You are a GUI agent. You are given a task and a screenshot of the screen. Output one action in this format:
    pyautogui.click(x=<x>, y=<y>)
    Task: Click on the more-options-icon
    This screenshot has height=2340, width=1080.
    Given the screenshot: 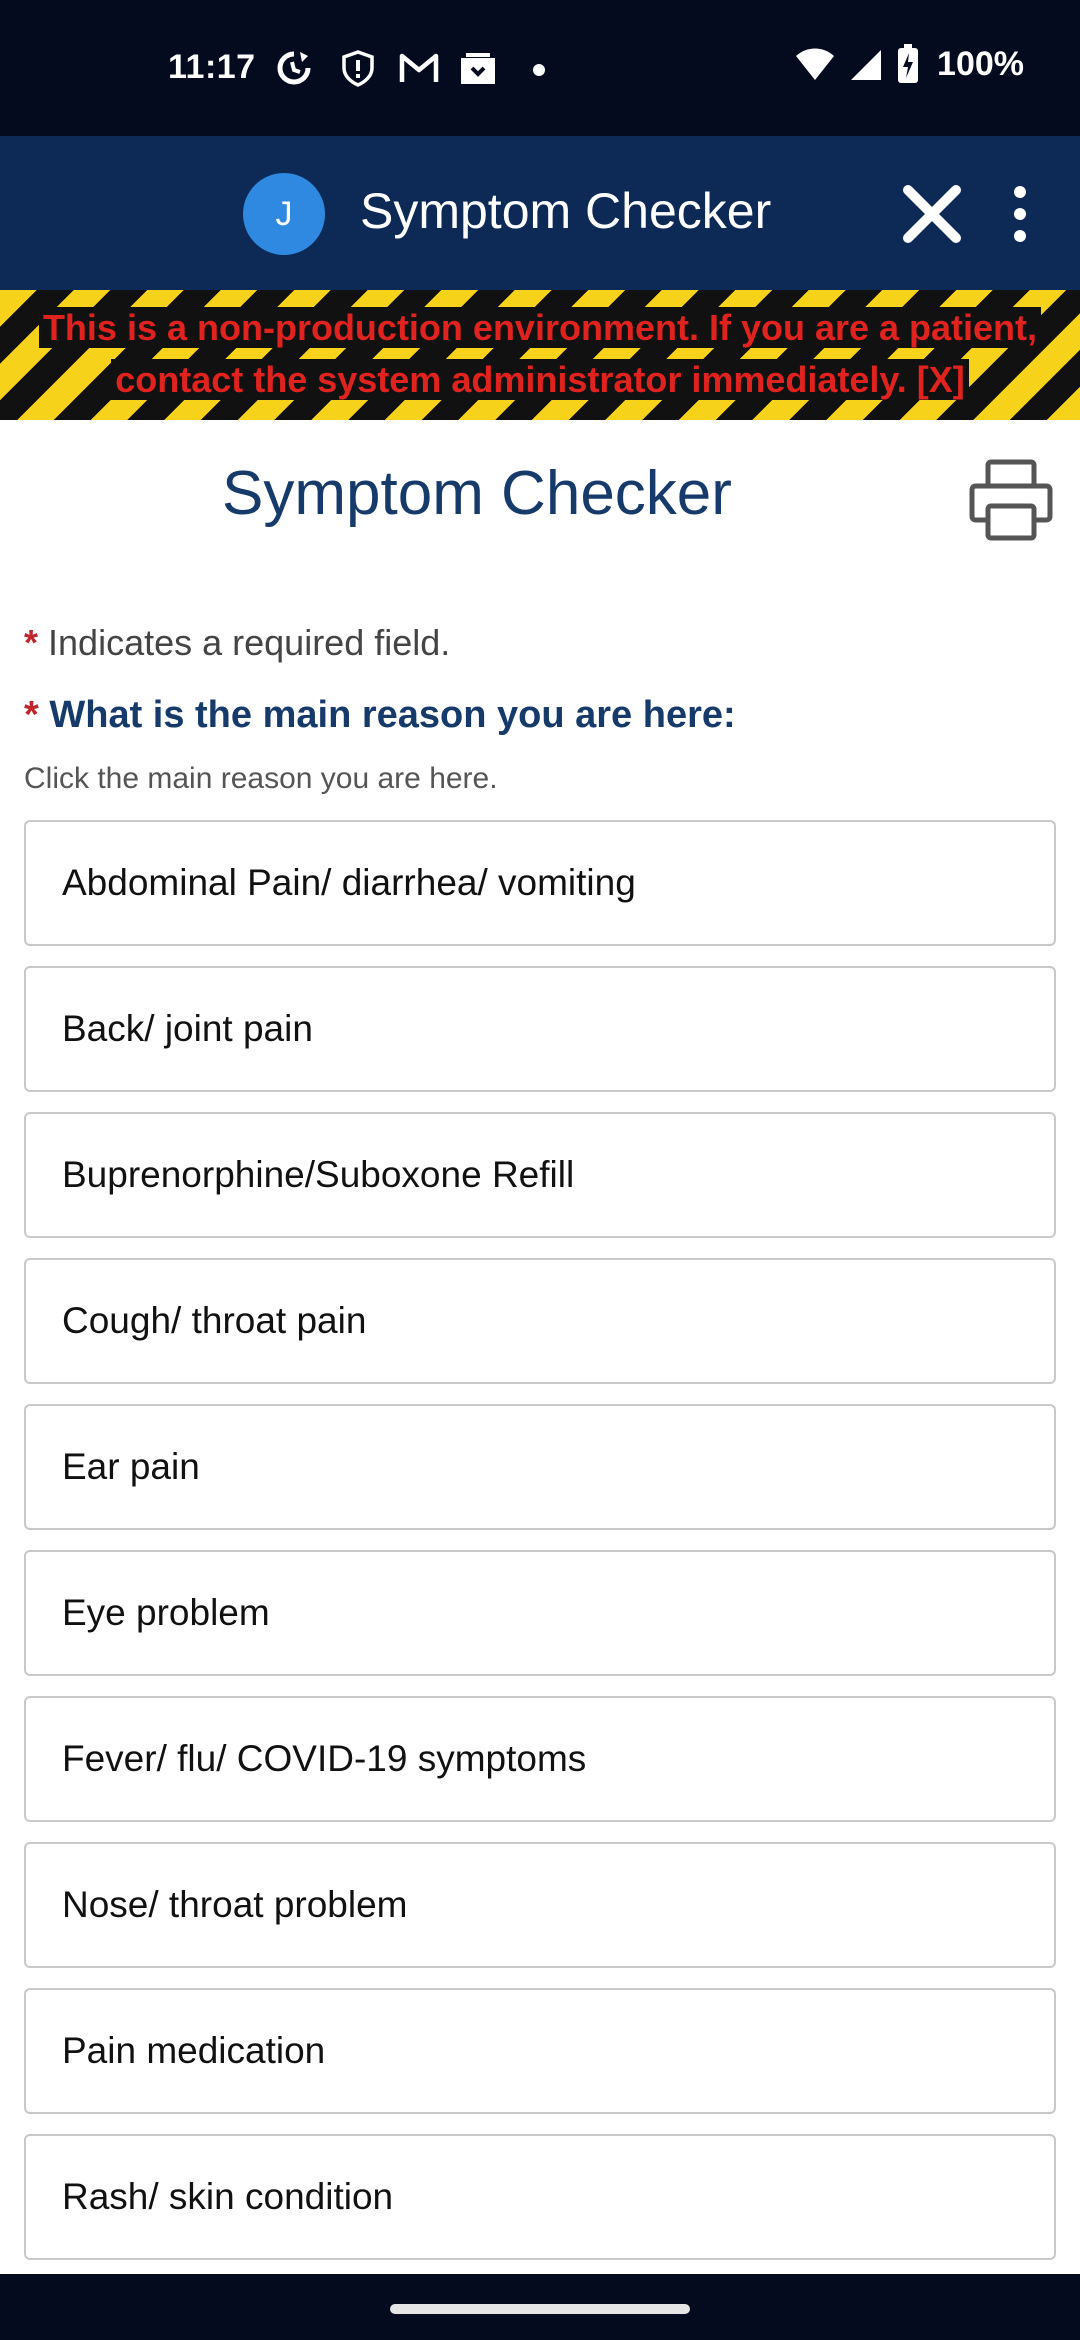 What is the action you would take?
    pyautogui.click(x=1020, y=214)
    